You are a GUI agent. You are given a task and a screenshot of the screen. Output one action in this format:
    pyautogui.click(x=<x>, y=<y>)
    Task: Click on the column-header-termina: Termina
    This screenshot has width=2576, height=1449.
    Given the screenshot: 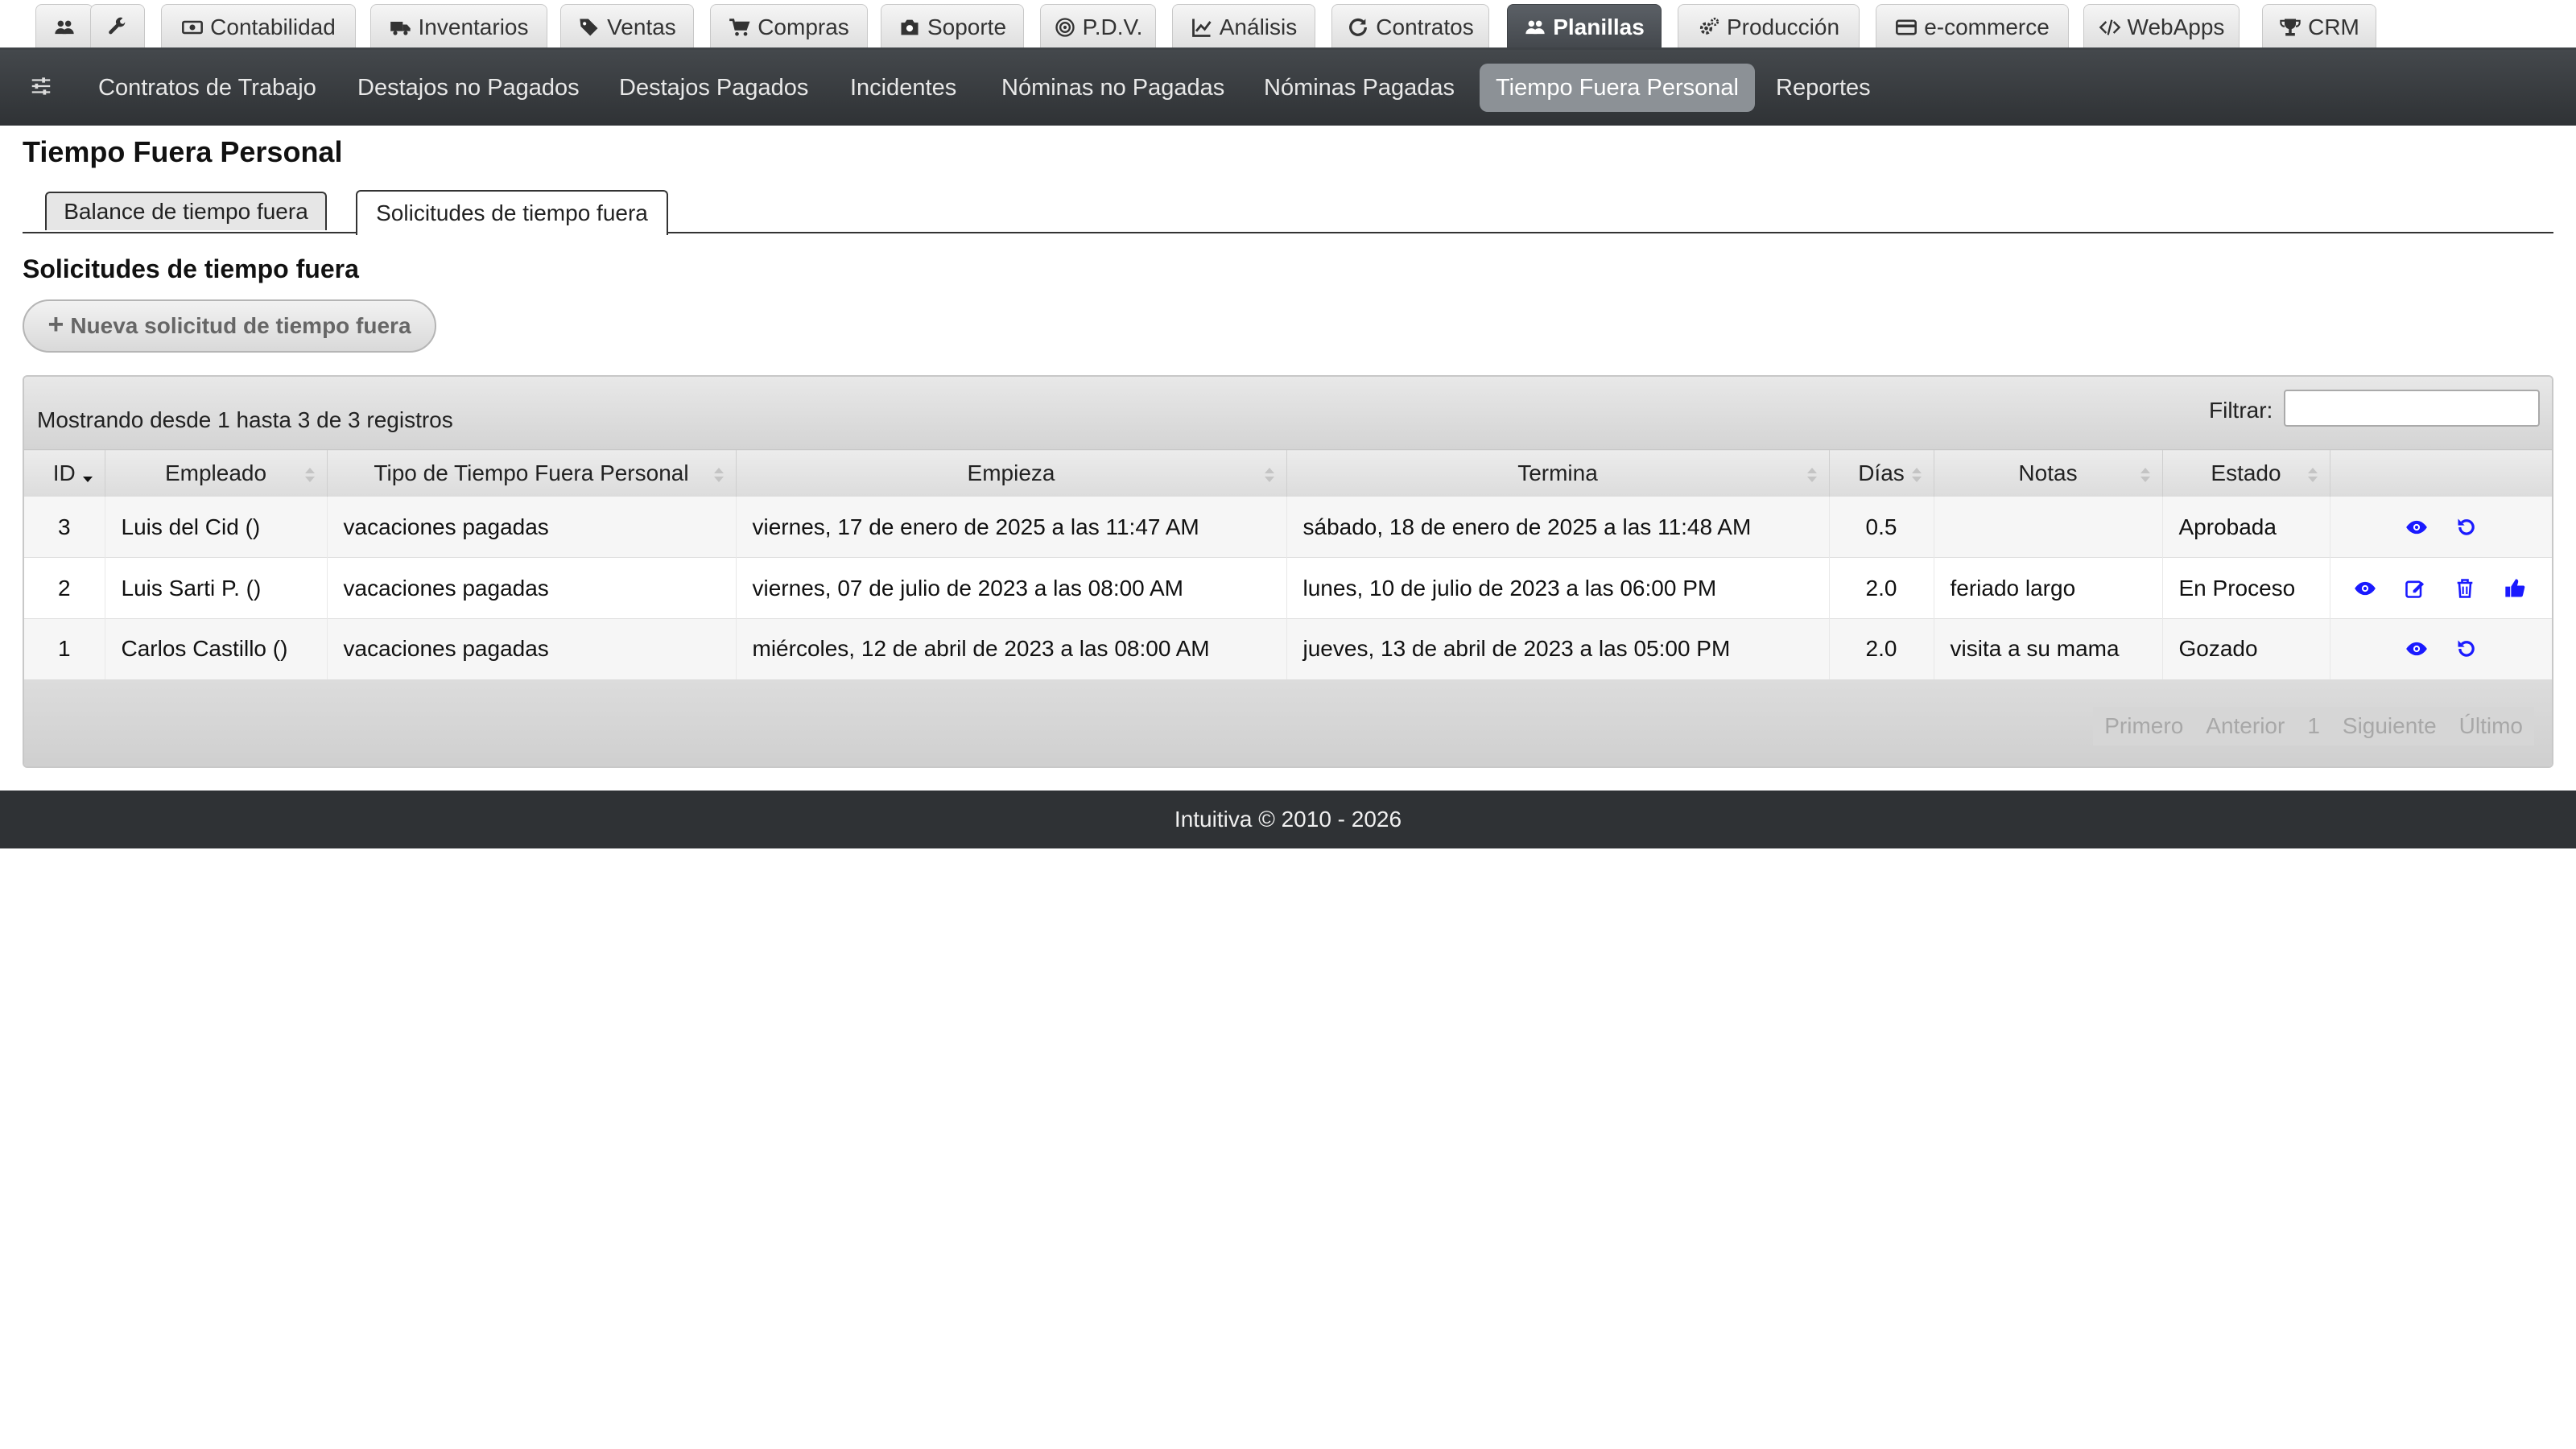 What is the action you would take?
    pyautogui.click(x=1557, y=473)
    